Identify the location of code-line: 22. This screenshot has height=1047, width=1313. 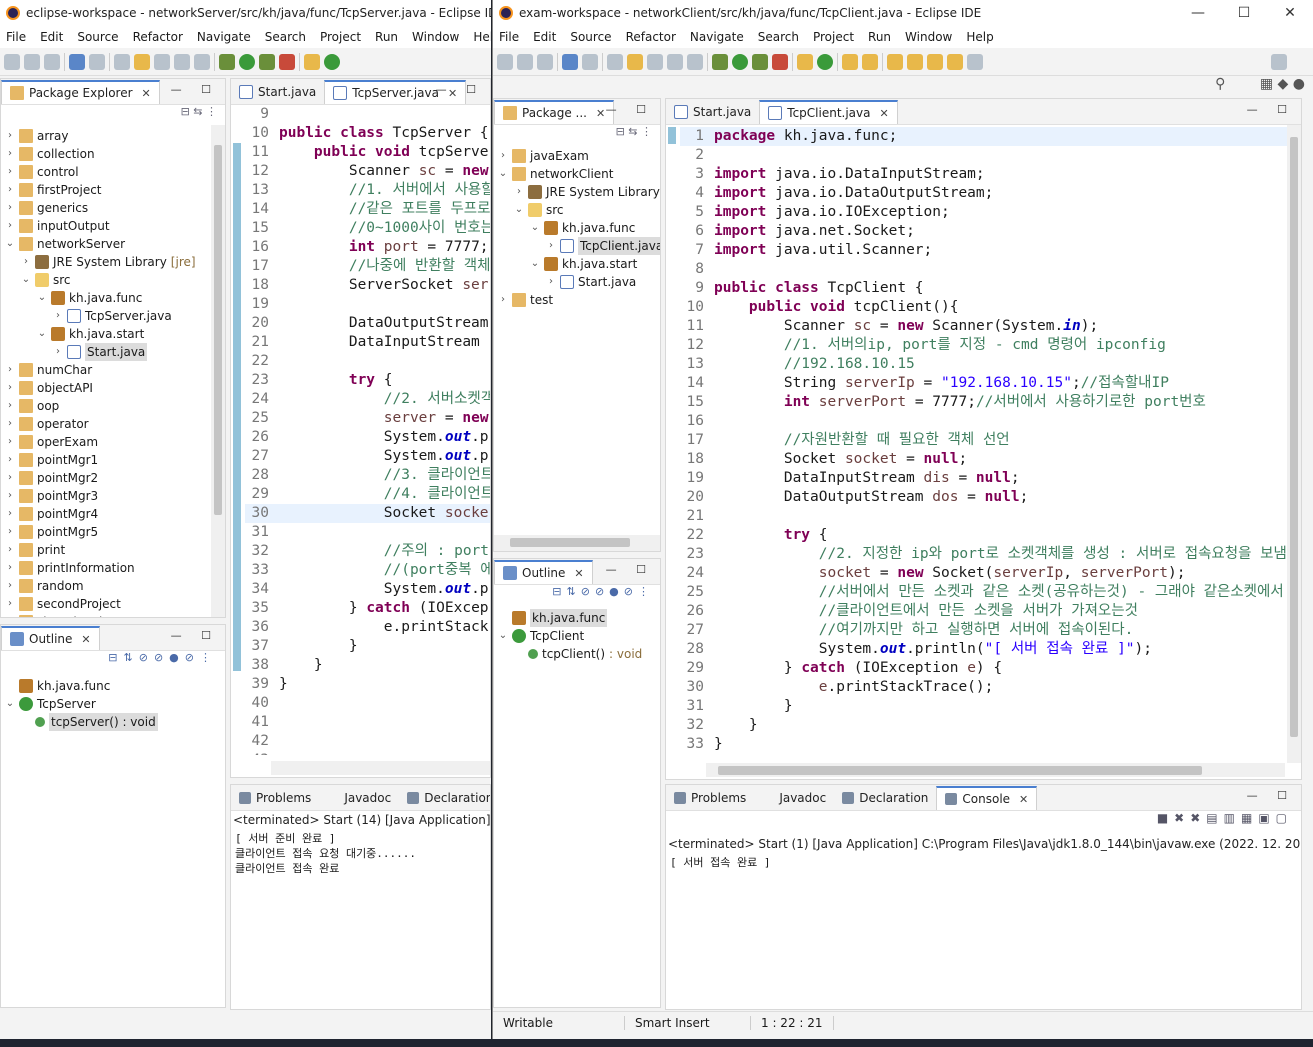
(367, 361).